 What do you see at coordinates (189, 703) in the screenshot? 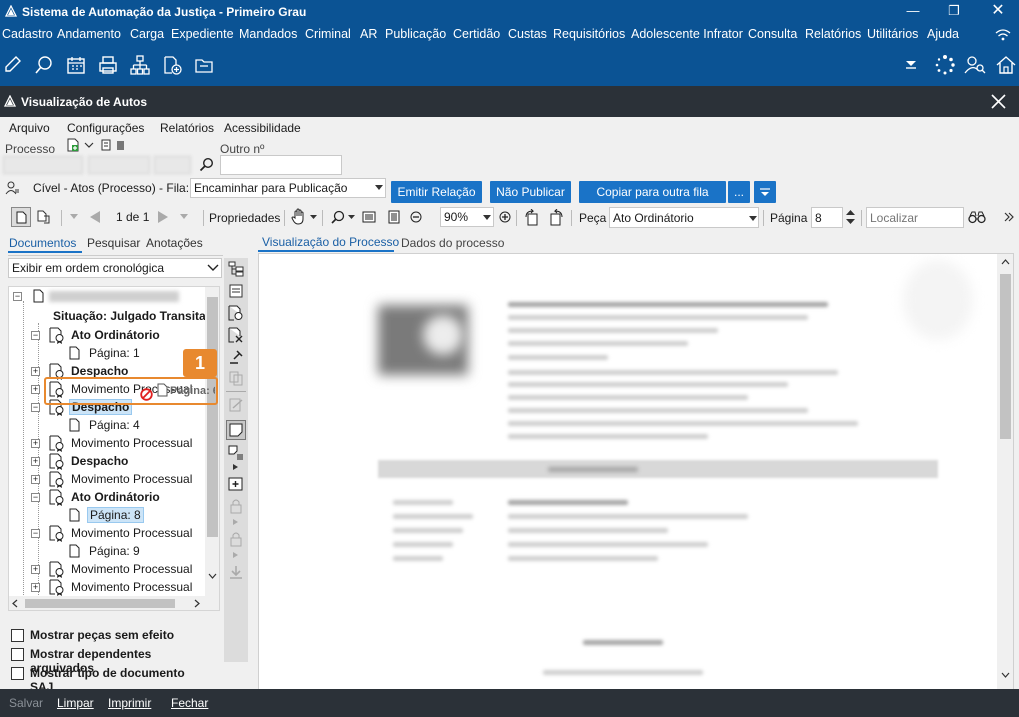
I see `fechar-button: Fechar` at bounding box center [189, 703].